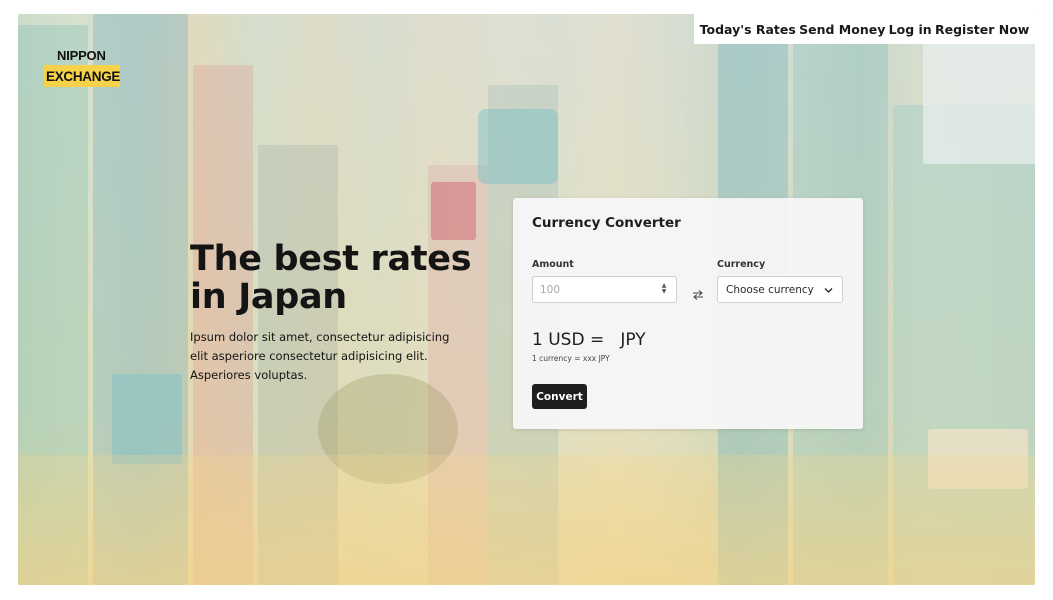 The height and width of the screenshot is (600, 1053). What do you see at coordinates (979, 104) in the screenshot?
I see `background-billboard` at bounding box center [979, 104].